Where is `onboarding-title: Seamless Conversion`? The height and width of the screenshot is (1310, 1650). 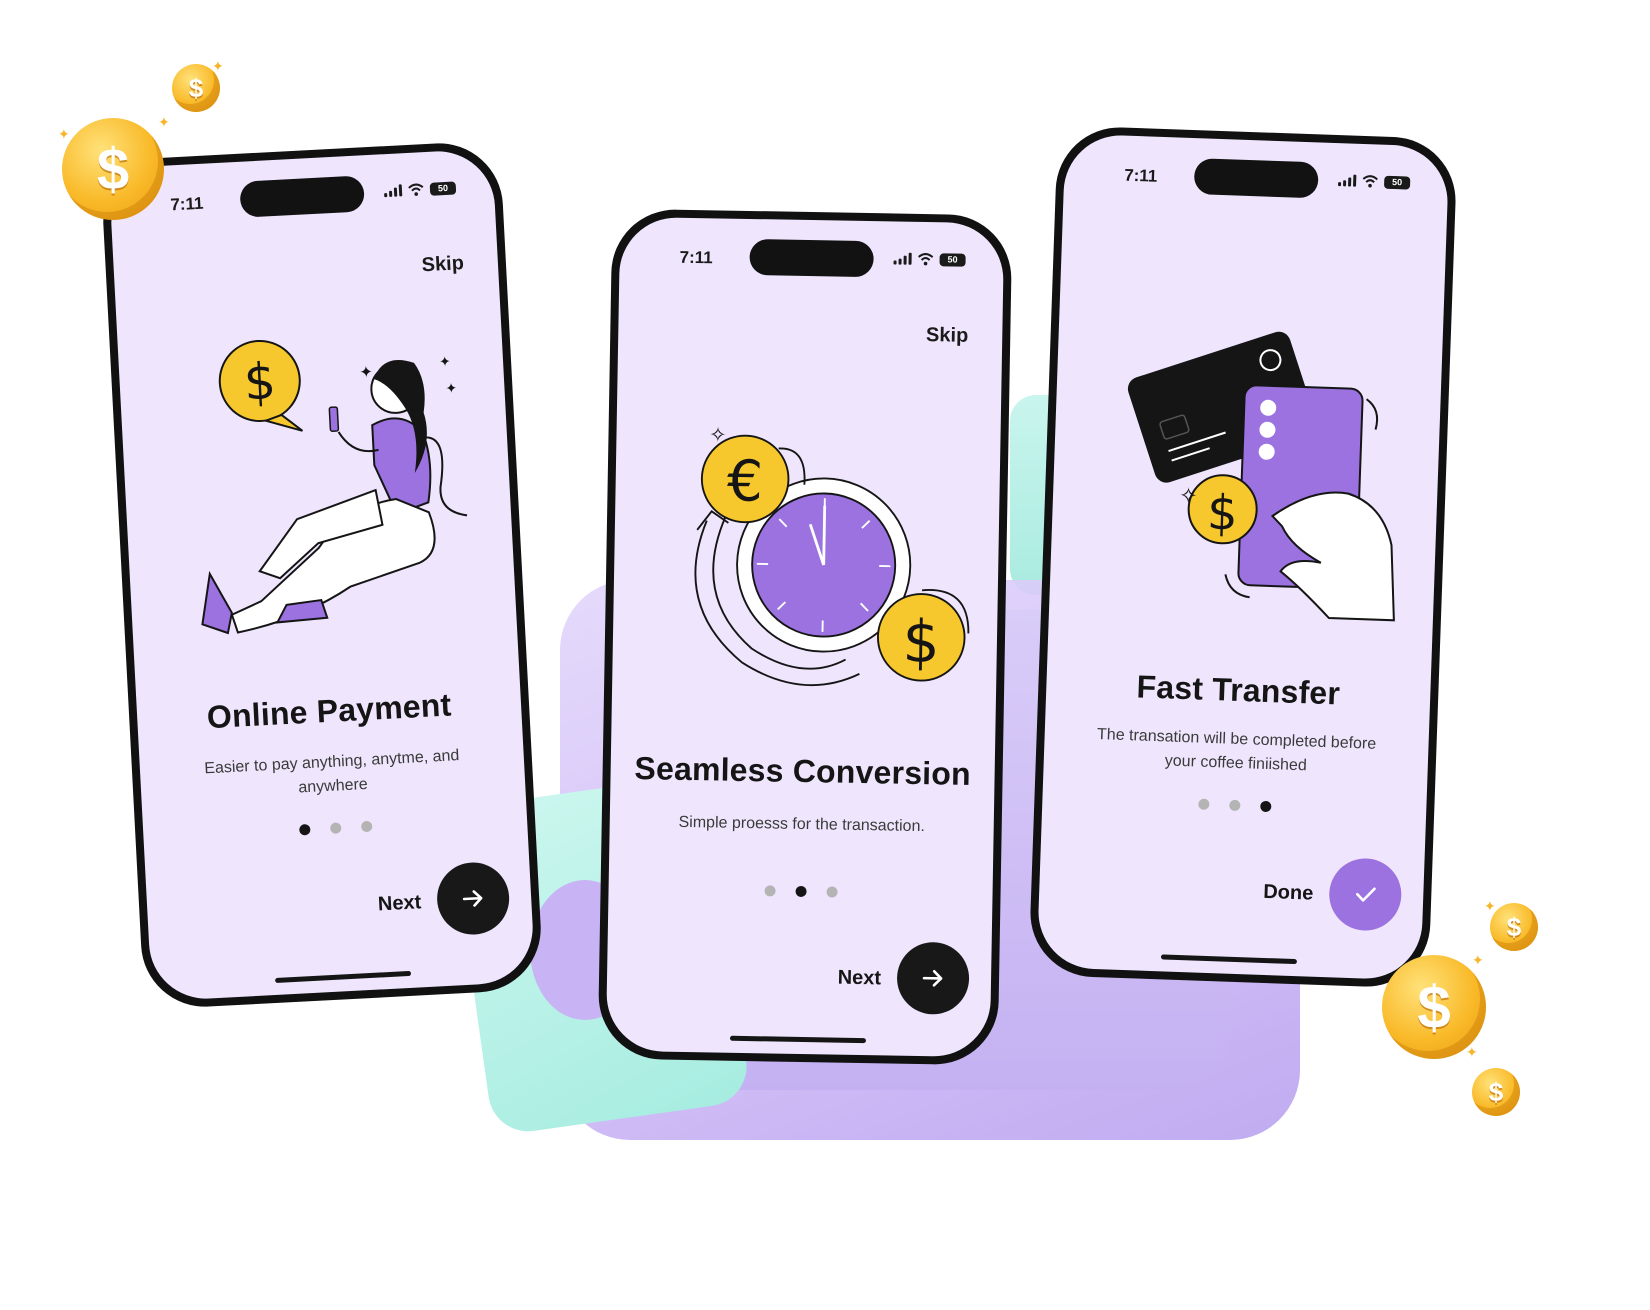 onboarding-title: Seamless Conversion is located at coordinates (803, 771).